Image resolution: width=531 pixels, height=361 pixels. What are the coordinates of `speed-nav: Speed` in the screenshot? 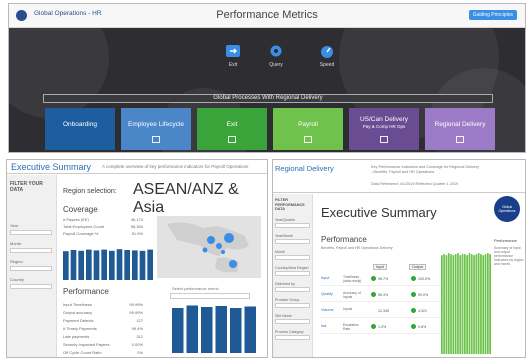 It's located at (327, 56).